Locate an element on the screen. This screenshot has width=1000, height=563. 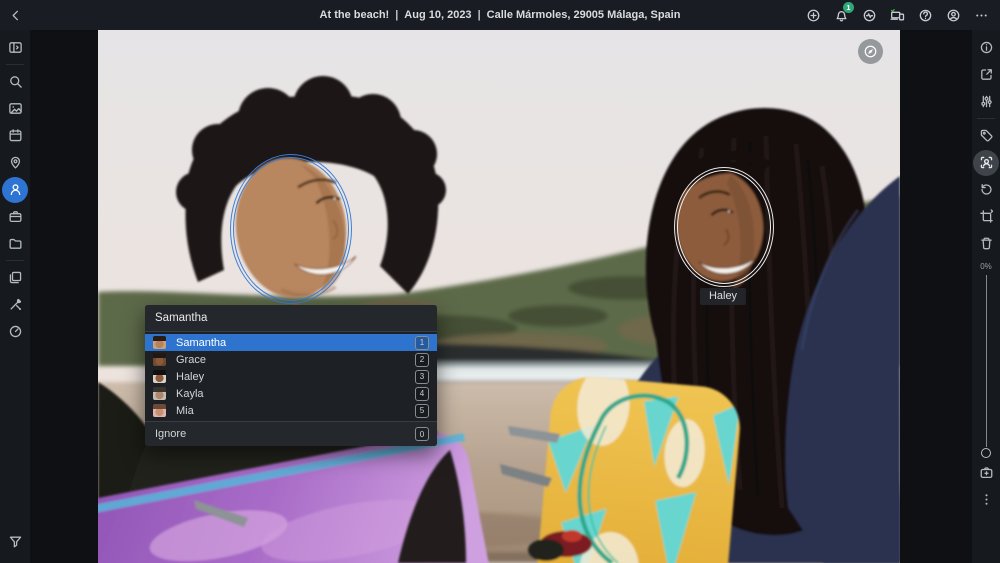
back-button is located at coordinates (15, 15).